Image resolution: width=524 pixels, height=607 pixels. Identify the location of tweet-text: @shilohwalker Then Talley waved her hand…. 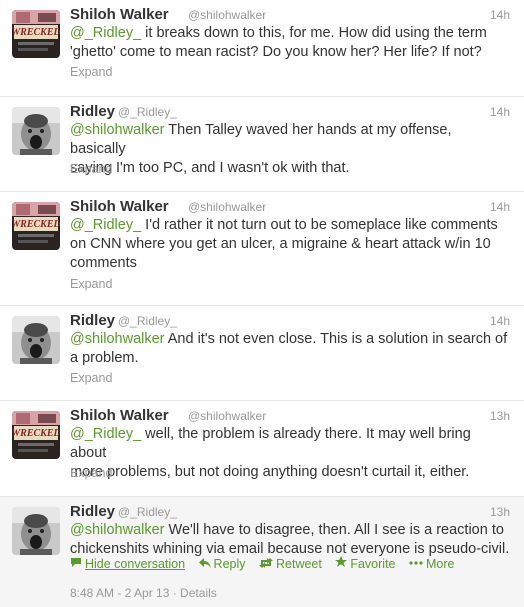
(290, 149).